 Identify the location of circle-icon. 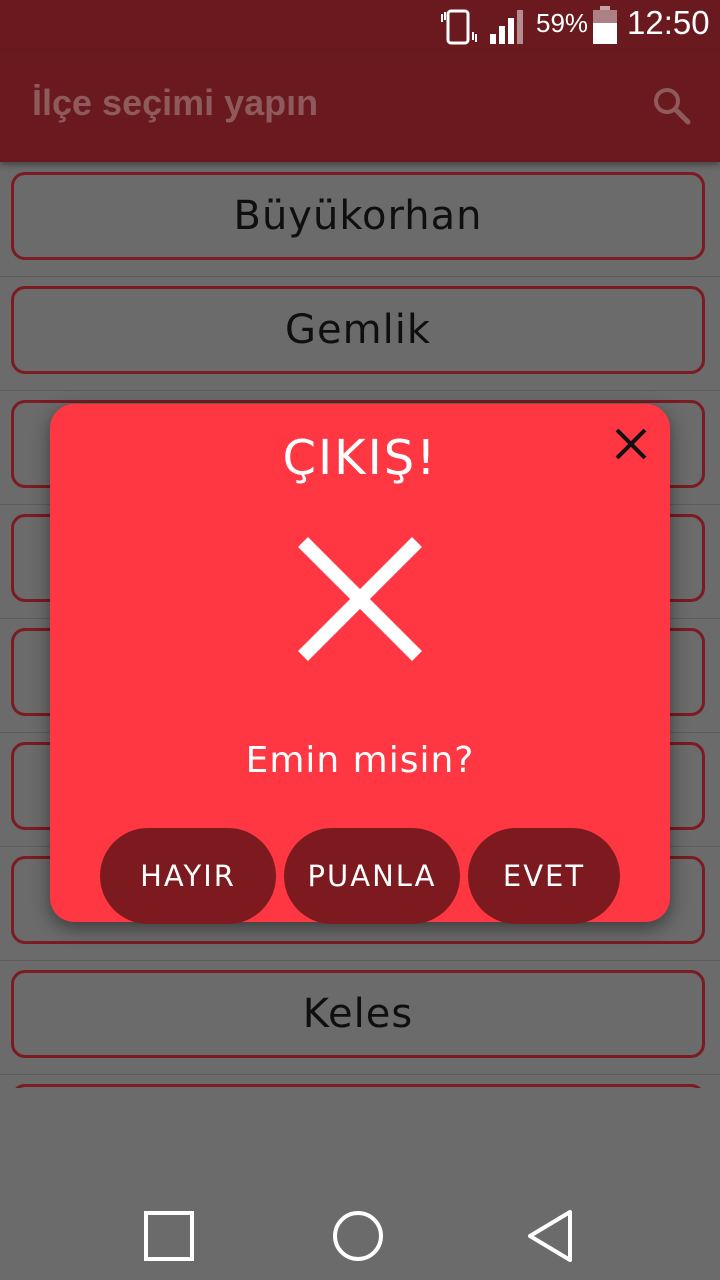
(358, 1236).